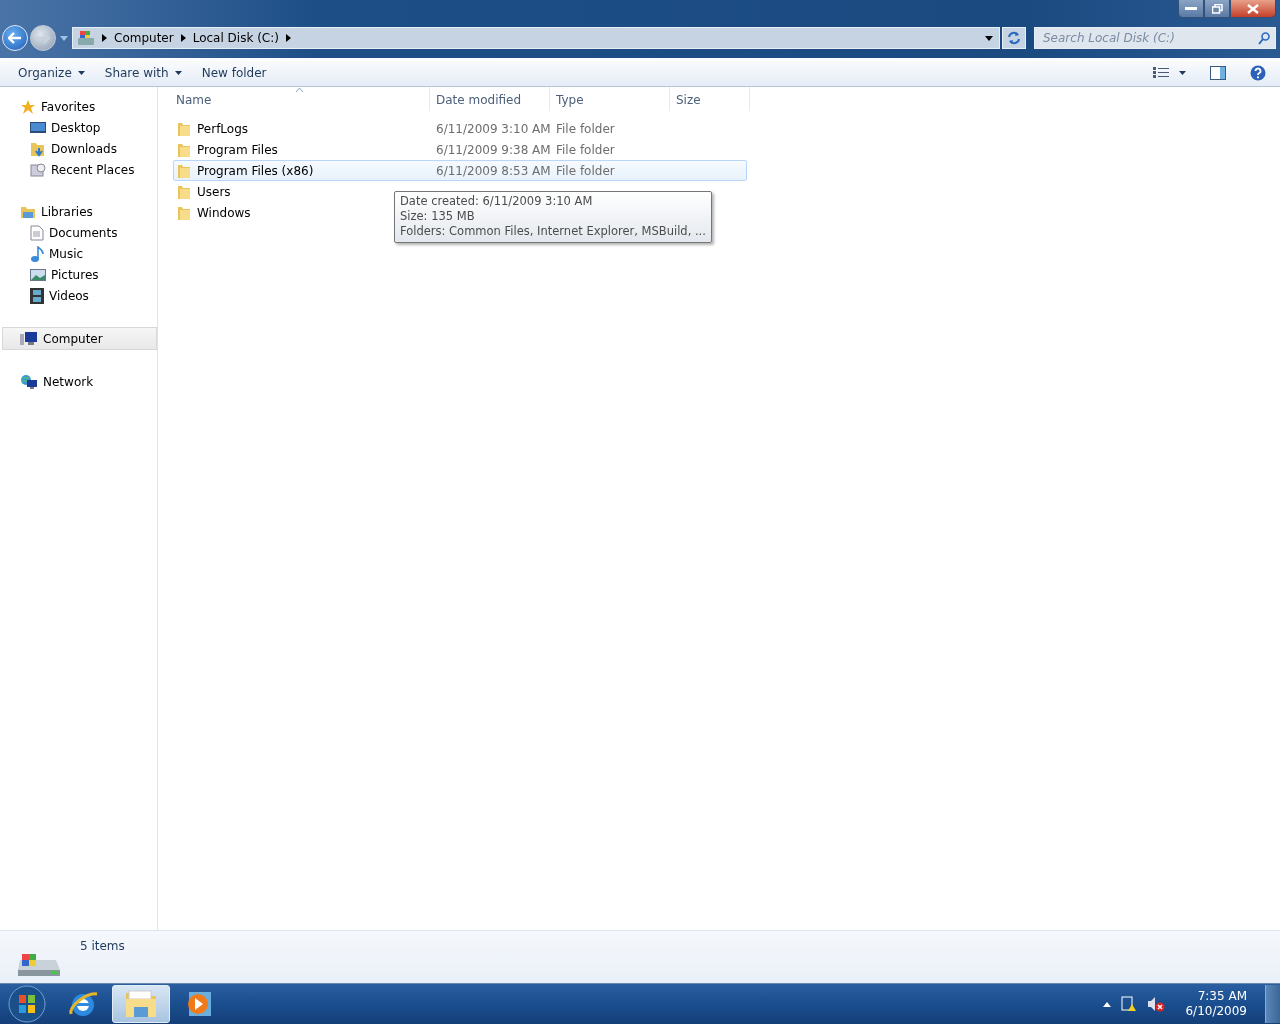  What do you see at coordinates (224, 212) in the screenshot?
I see `file-name: Windows` at bounding box center [224, 212].